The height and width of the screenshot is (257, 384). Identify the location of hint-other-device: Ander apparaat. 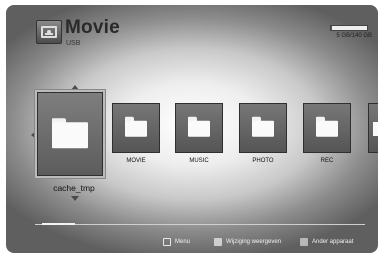
(326, 242).